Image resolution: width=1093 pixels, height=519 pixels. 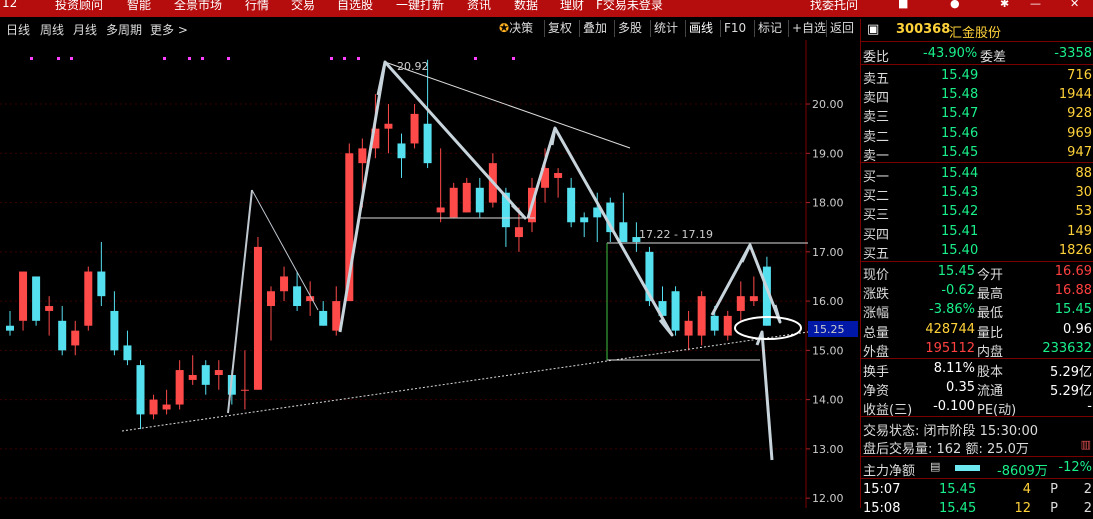 What do you see at coordinates (629, 6) in the screenshot?
I see `menu-item-11: F交易未登录` at bounding box center [629, 6].